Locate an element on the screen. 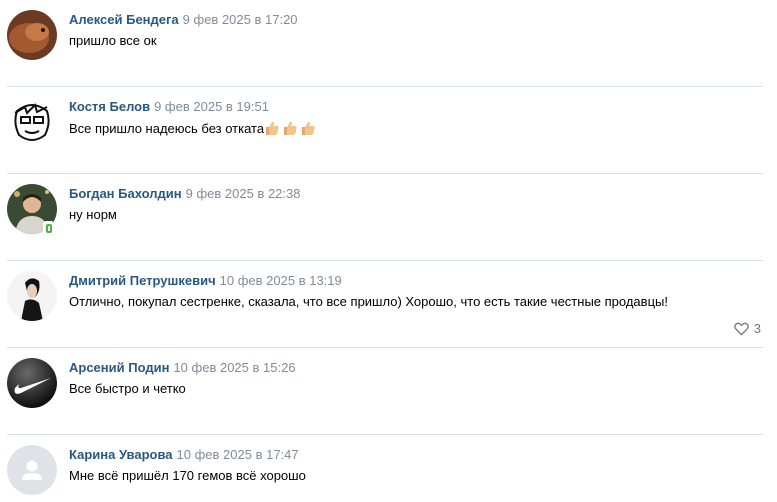  comment-date: 10 фев 2025 в 17:47 is located at coordinates (238, 454).